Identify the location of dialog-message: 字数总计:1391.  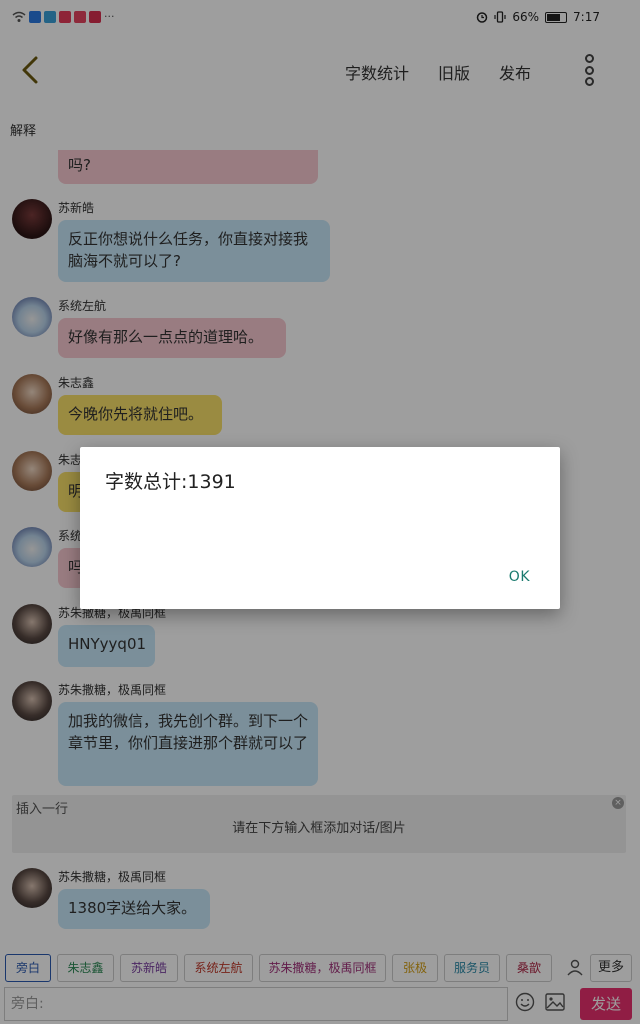
(170, 482).